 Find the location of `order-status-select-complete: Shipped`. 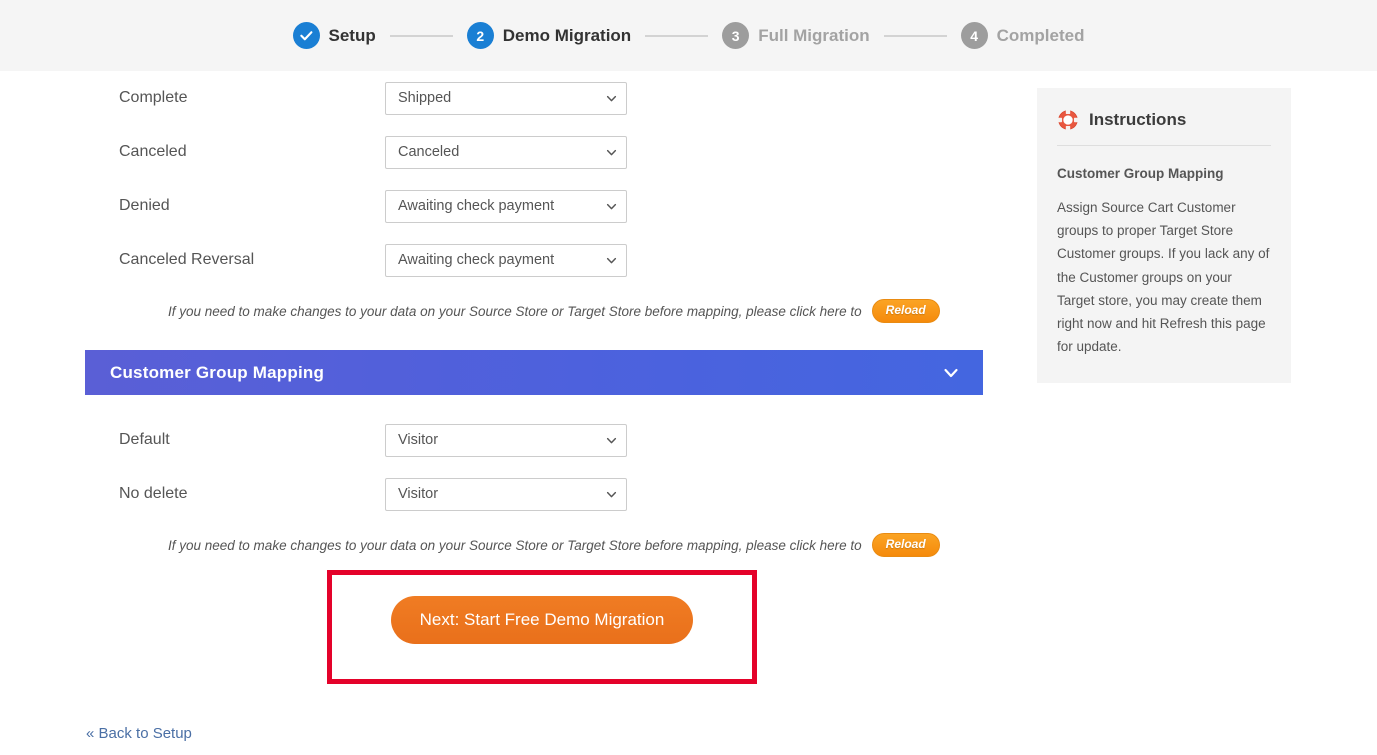

order-status-select-complete: Shipped is located at coordinates (506, 98).